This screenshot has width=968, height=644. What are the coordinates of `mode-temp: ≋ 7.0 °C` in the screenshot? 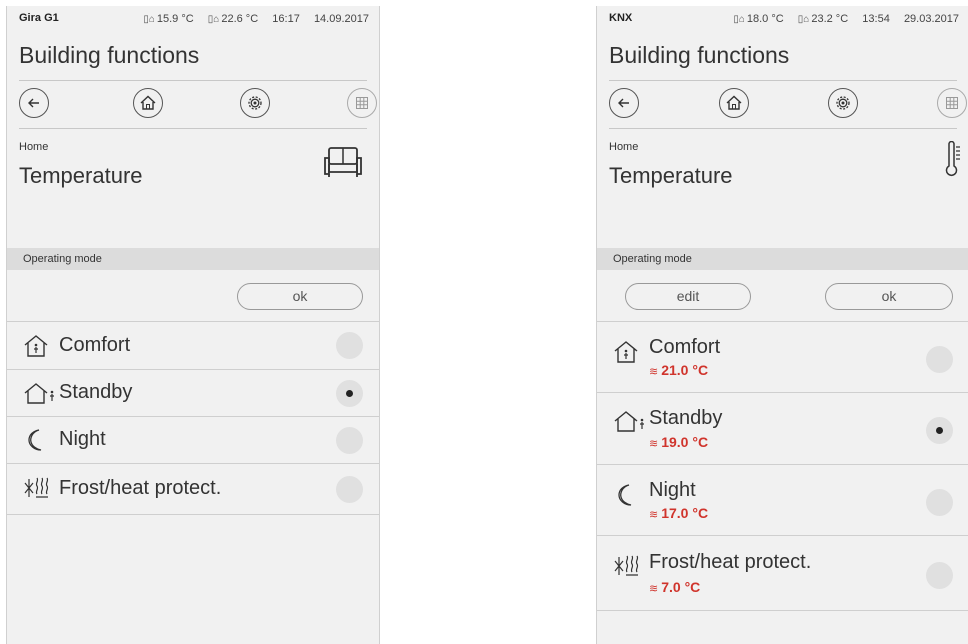 It's located at (674, 587).